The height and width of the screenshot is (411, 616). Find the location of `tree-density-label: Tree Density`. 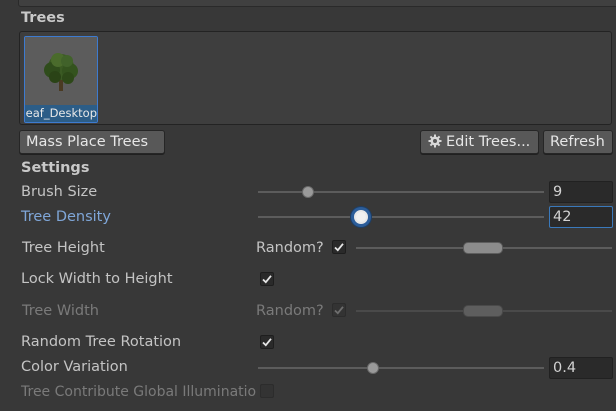

tree-density-label: Tree Density is located at coordinates (66, 217).